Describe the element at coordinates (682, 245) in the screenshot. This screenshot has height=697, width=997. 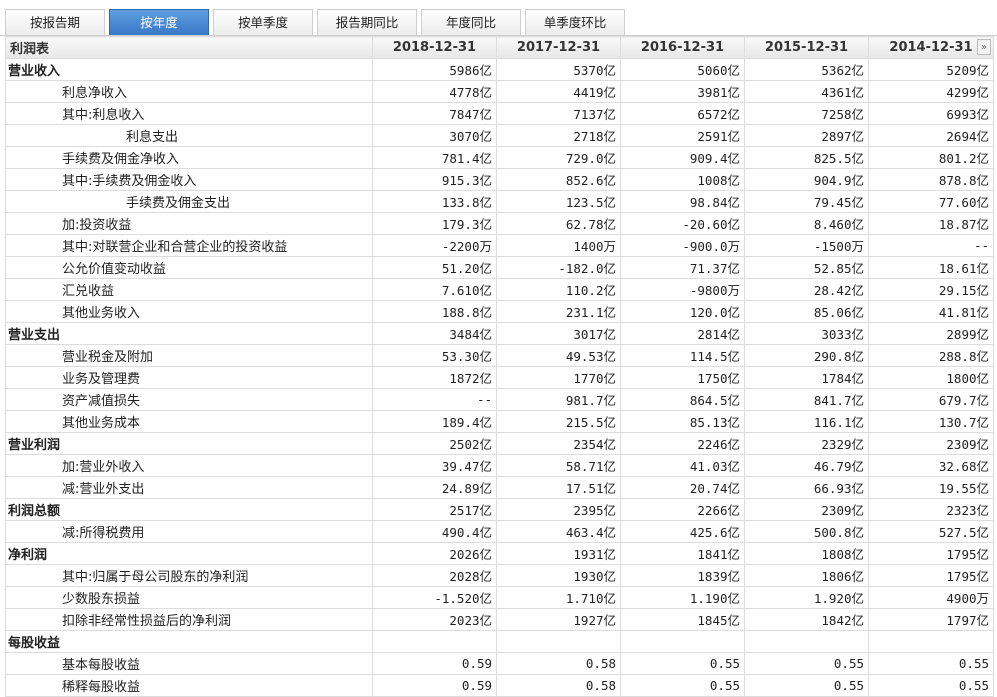
I see `row-value: -900.0万` at that location.